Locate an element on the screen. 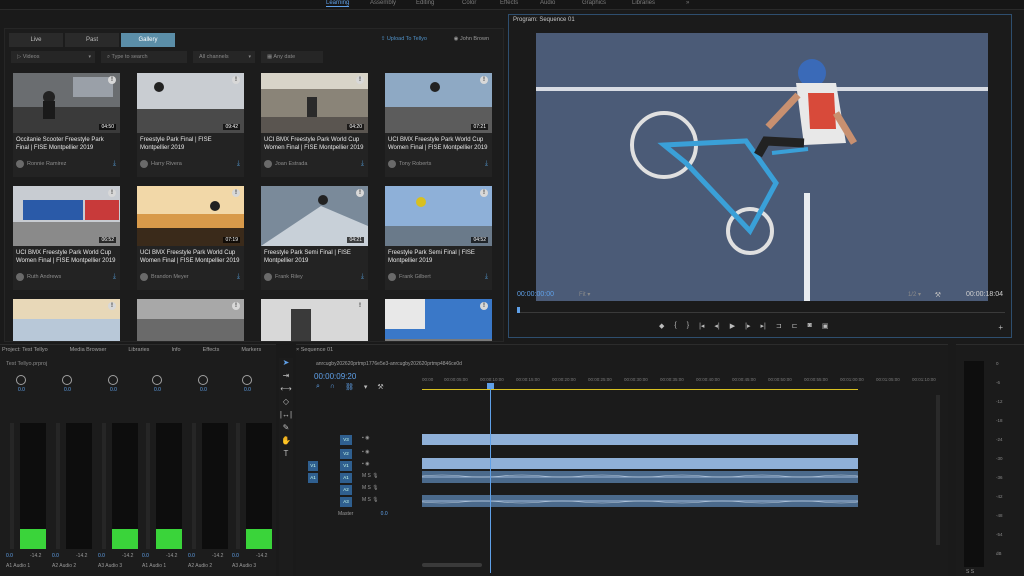 Image resolution: width=1024 pixels, height=576 pixels. go-to-out-icon: ▸| is located at coordinates (763, 326).